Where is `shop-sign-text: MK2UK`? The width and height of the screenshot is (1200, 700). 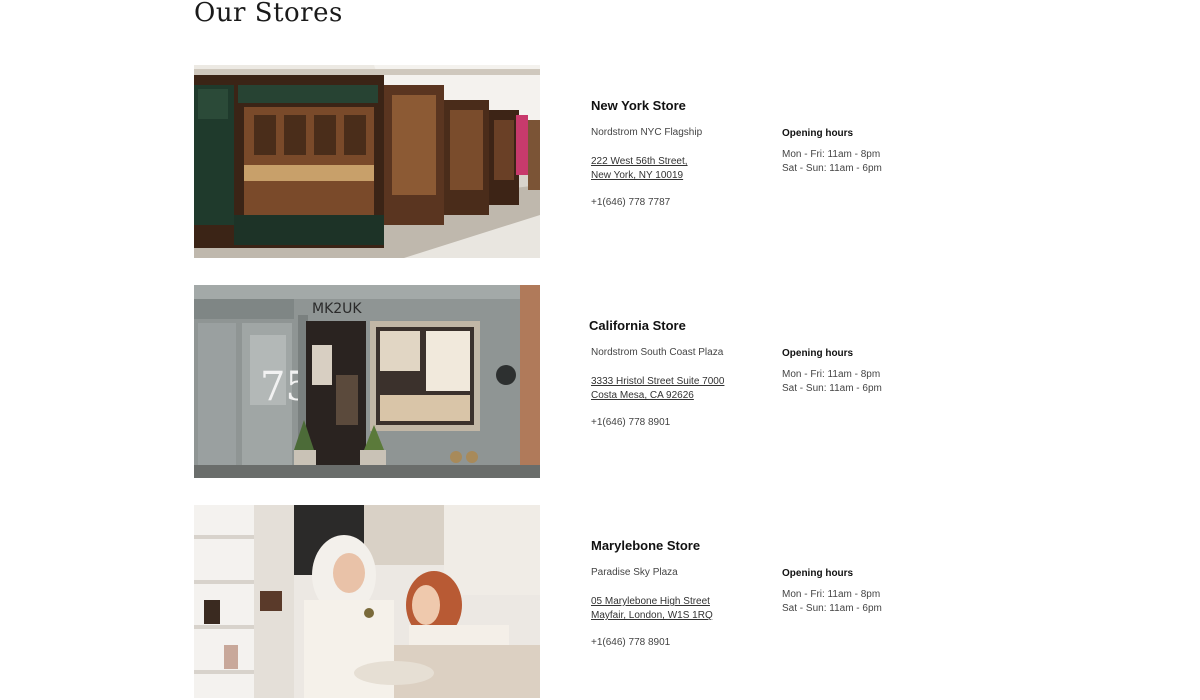 shop-sign-text: MK2UK is located at coordinates (337, 309).